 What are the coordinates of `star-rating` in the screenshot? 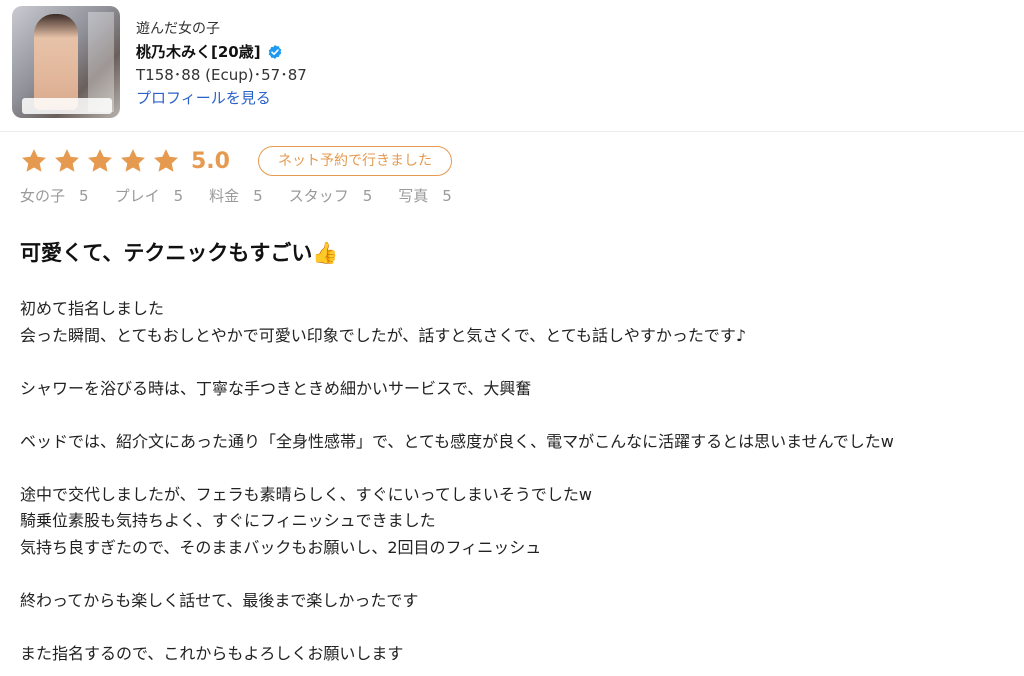 It's located at (102, 161).